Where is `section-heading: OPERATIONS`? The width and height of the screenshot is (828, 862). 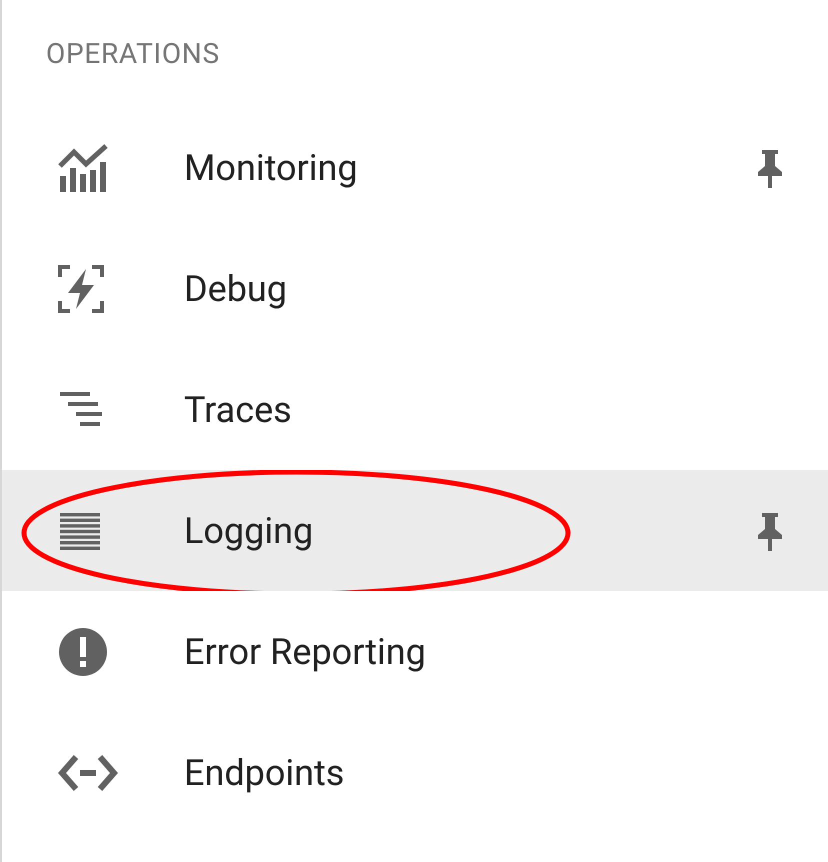 section-heading: OPERATIONS is located at coordinates (133, 54).